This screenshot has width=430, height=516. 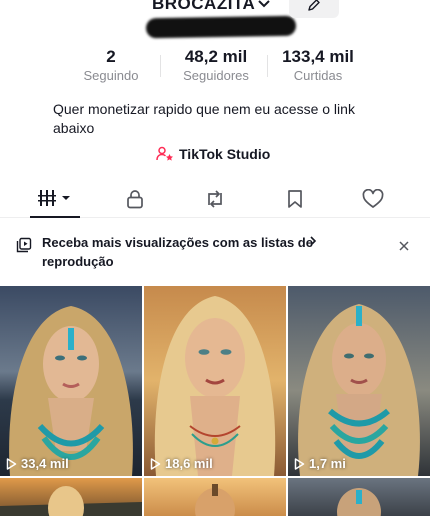 I want to click on likes-count: 133,4 mil, so click(x=318, y=56).